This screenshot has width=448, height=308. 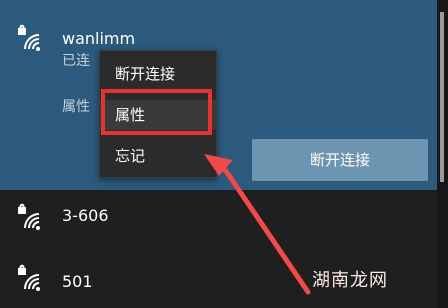 I want to click on disconnect-button: 断开连接, so click(x=340, y=160).